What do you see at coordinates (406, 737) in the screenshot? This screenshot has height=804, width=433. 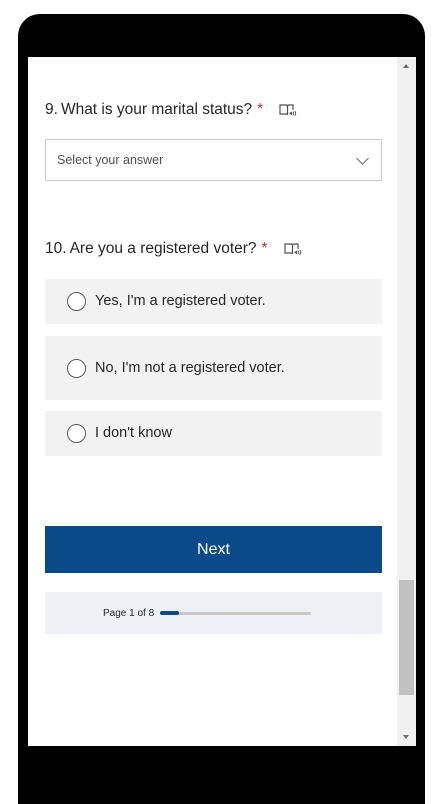 I see `scroll-down-arrow-icon` at bounding box center [406, 737].